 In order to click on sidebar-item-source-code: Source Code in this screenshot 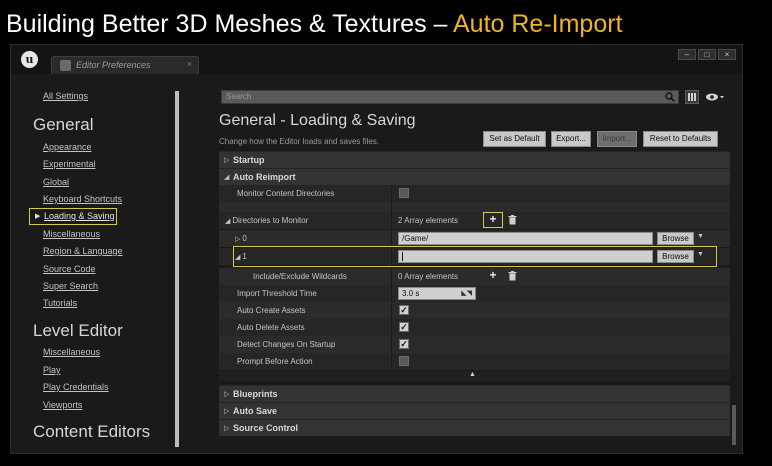, I will do `click(69, 269)`.